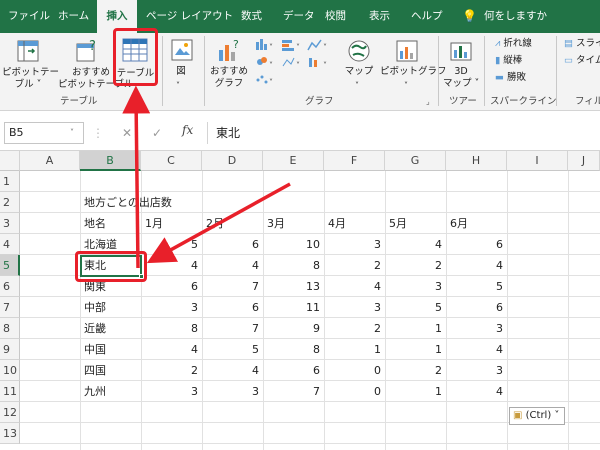 The height and width of the screenshot is (450, 600). Describe the element at coordinates (95, 370) in the screenshot. I see `region-cell: 四国` at that location.